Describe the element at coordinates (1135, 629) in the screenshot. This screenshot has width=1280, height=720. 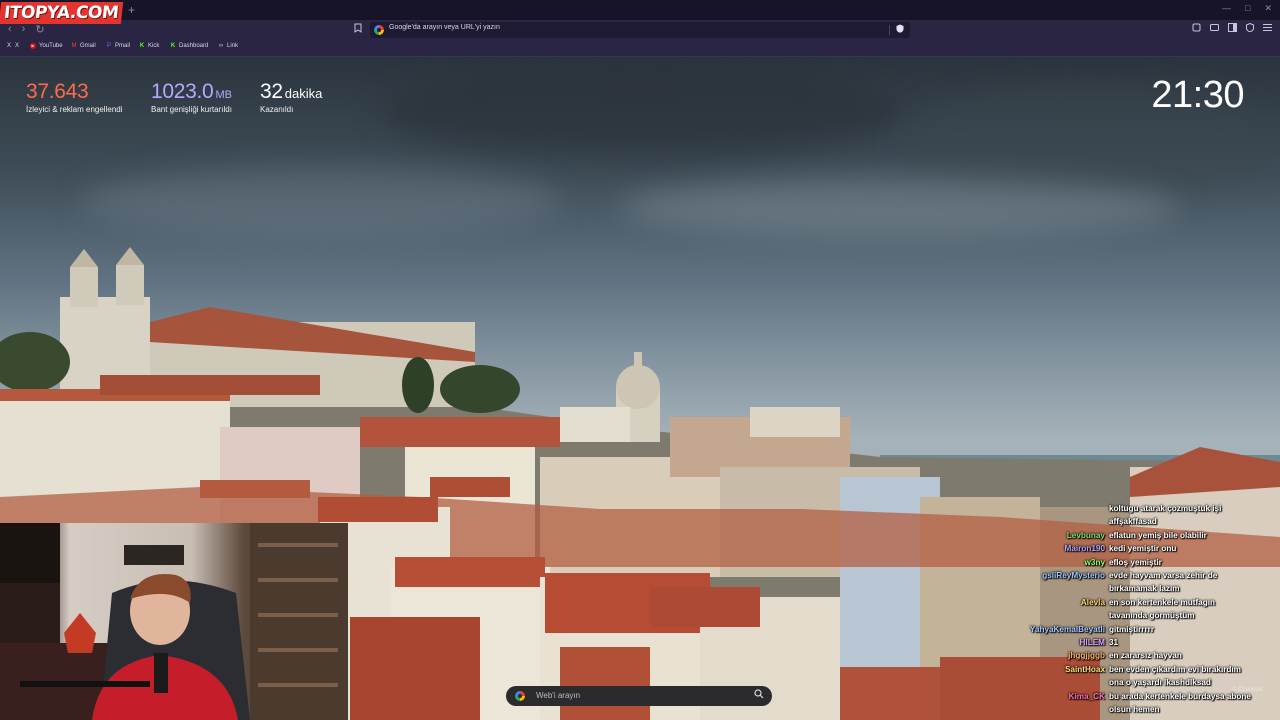
I see `chat-message: YahyaKemalBeyatli gitmiştirrrrr` at that location.